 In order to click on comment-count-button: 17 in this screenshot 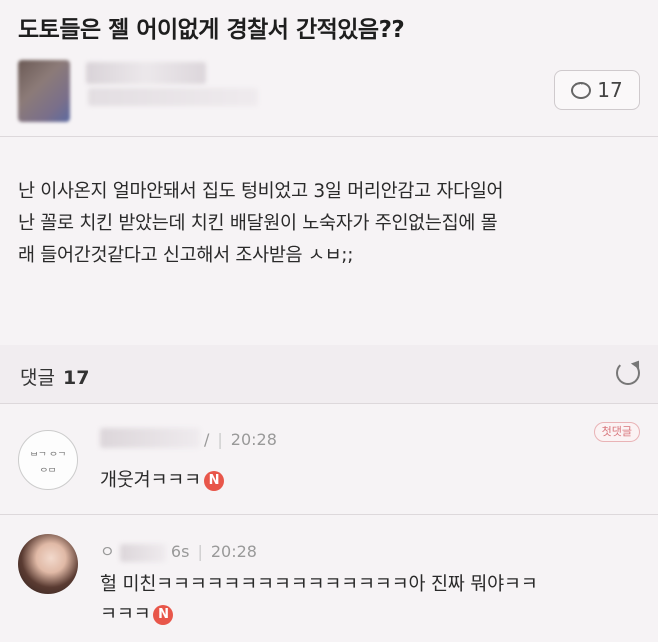, I will do `click(597, 90)`.